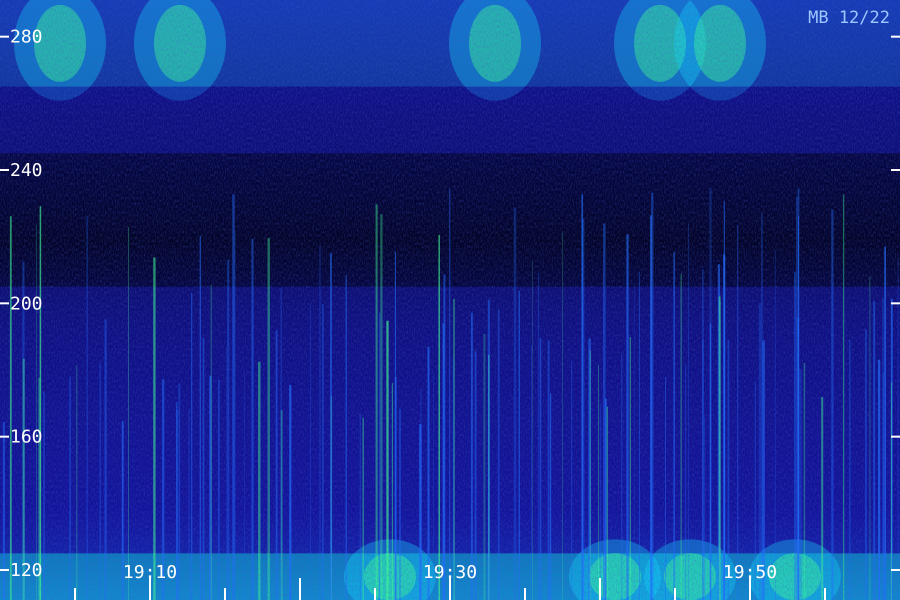 This screenshot has height=600, width=900. Describe the element at coordinates (26, 37) in the screenshot. I see `y-tick-label: 280` at that location.